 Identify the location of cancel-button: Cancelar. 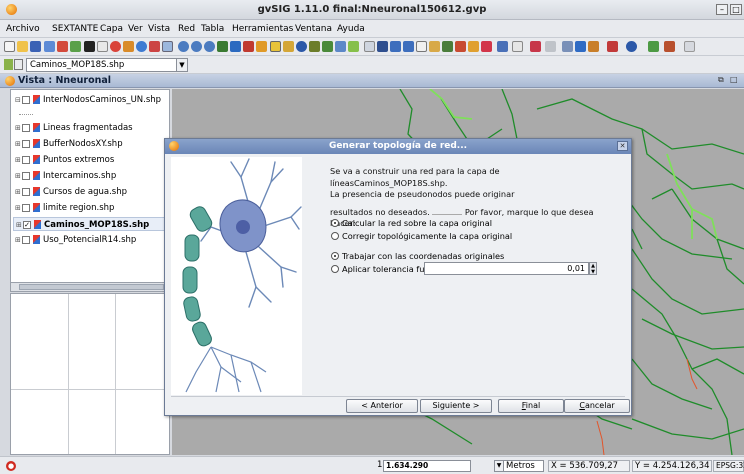
(597, 406).